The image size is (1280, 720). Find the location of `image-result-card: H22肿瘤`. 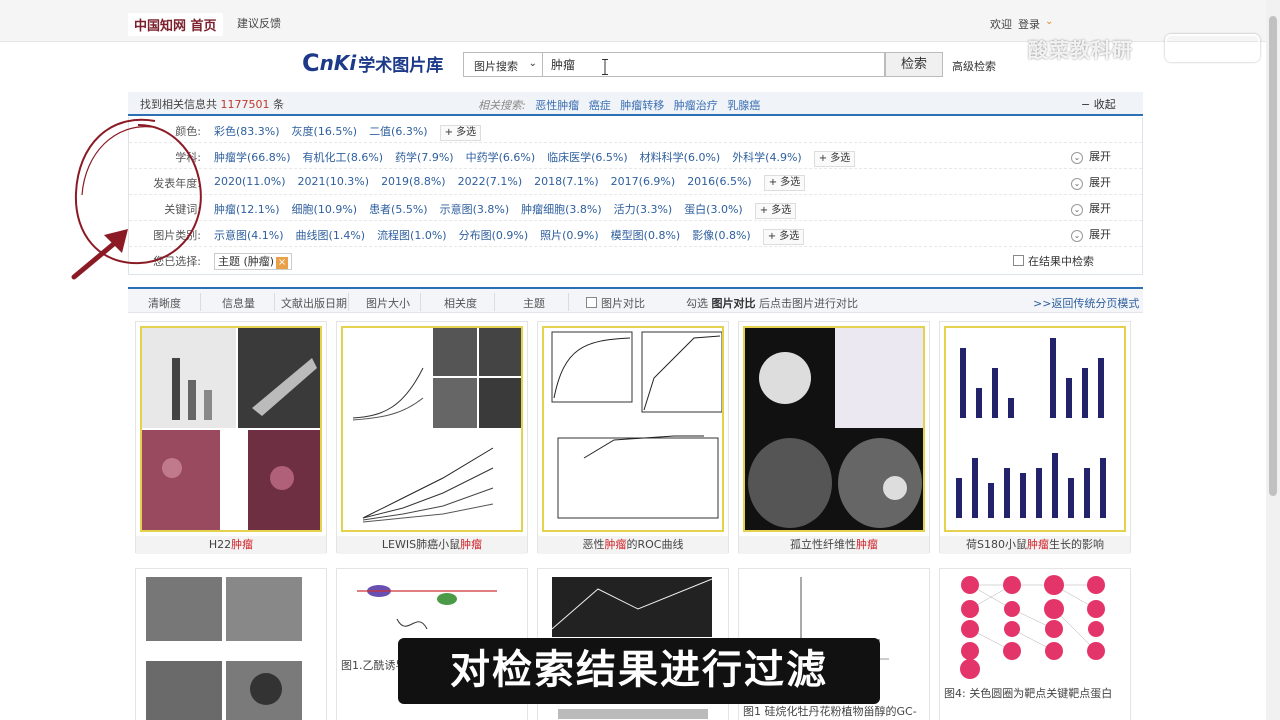

image-result-card: H22肿瘤 is located at coordinates (231, 437).